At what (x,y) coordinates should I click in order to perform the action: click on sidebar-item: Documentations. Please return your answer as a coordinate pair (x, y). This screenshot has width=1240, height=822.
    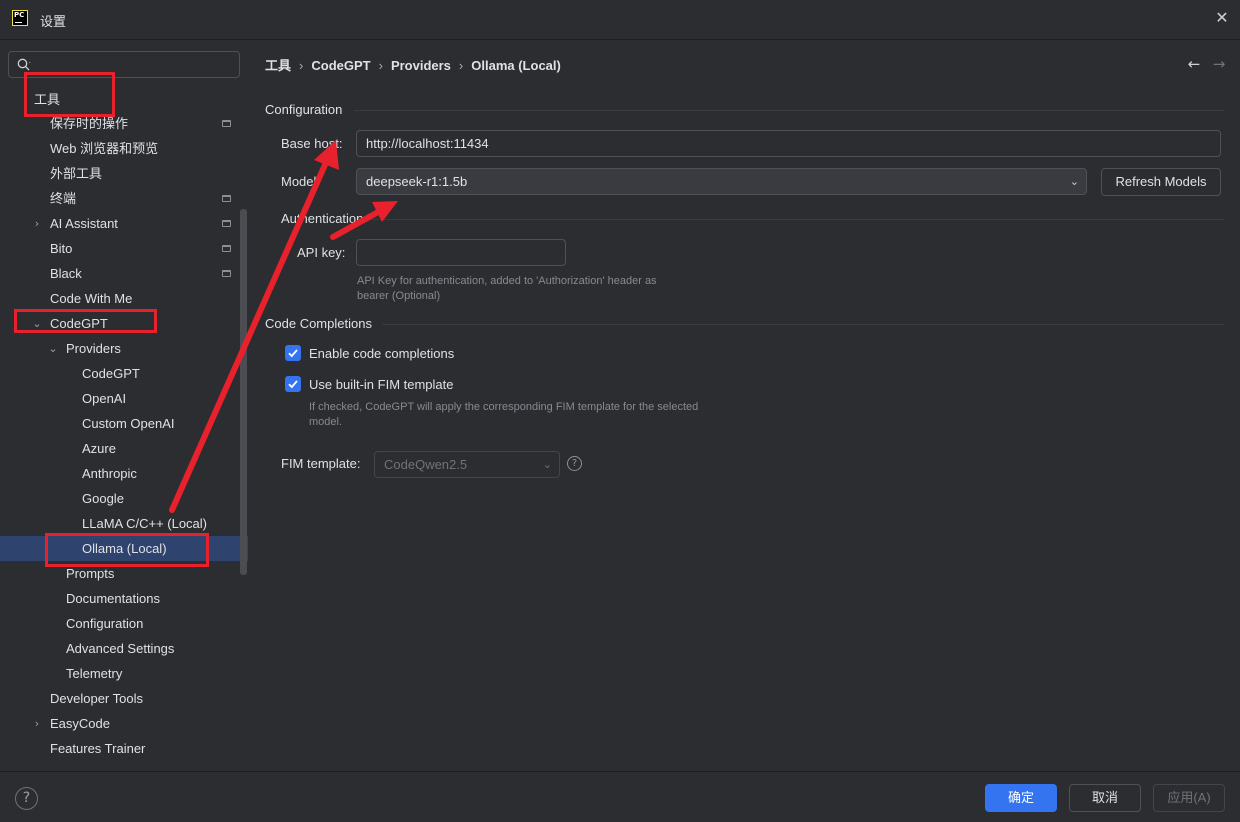
    Looking at the image, I should click on (124, 598).